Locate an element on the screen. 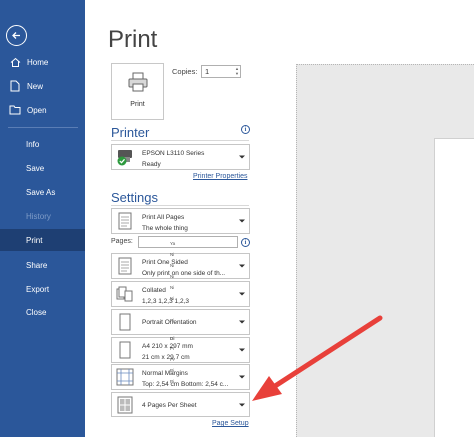 This screenshot has height=437, width=474. print-range-select: Print All Pages The whole thing is located at coordinates (180, 221).